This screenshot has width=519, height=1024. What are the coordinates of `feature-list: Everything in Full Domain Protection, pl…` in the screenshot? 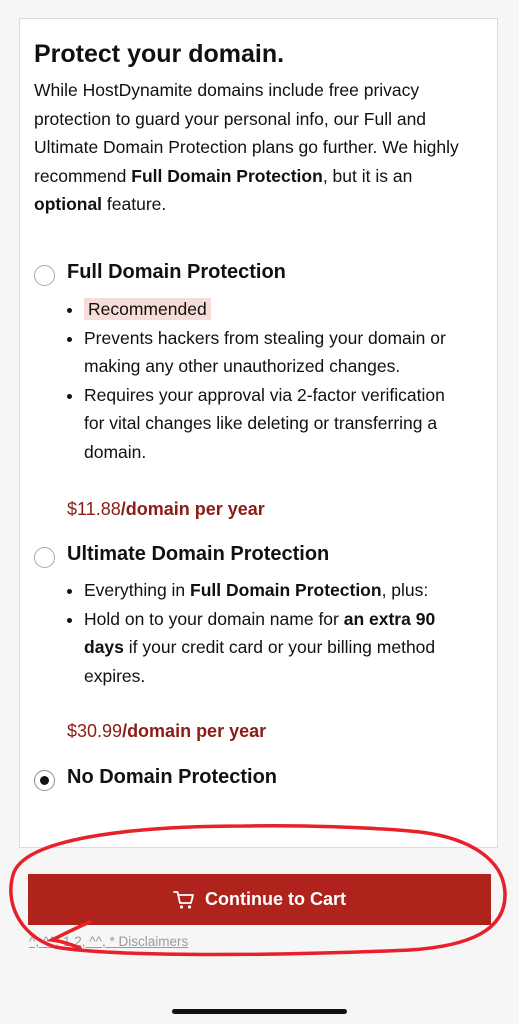 It's located at (262, 633).